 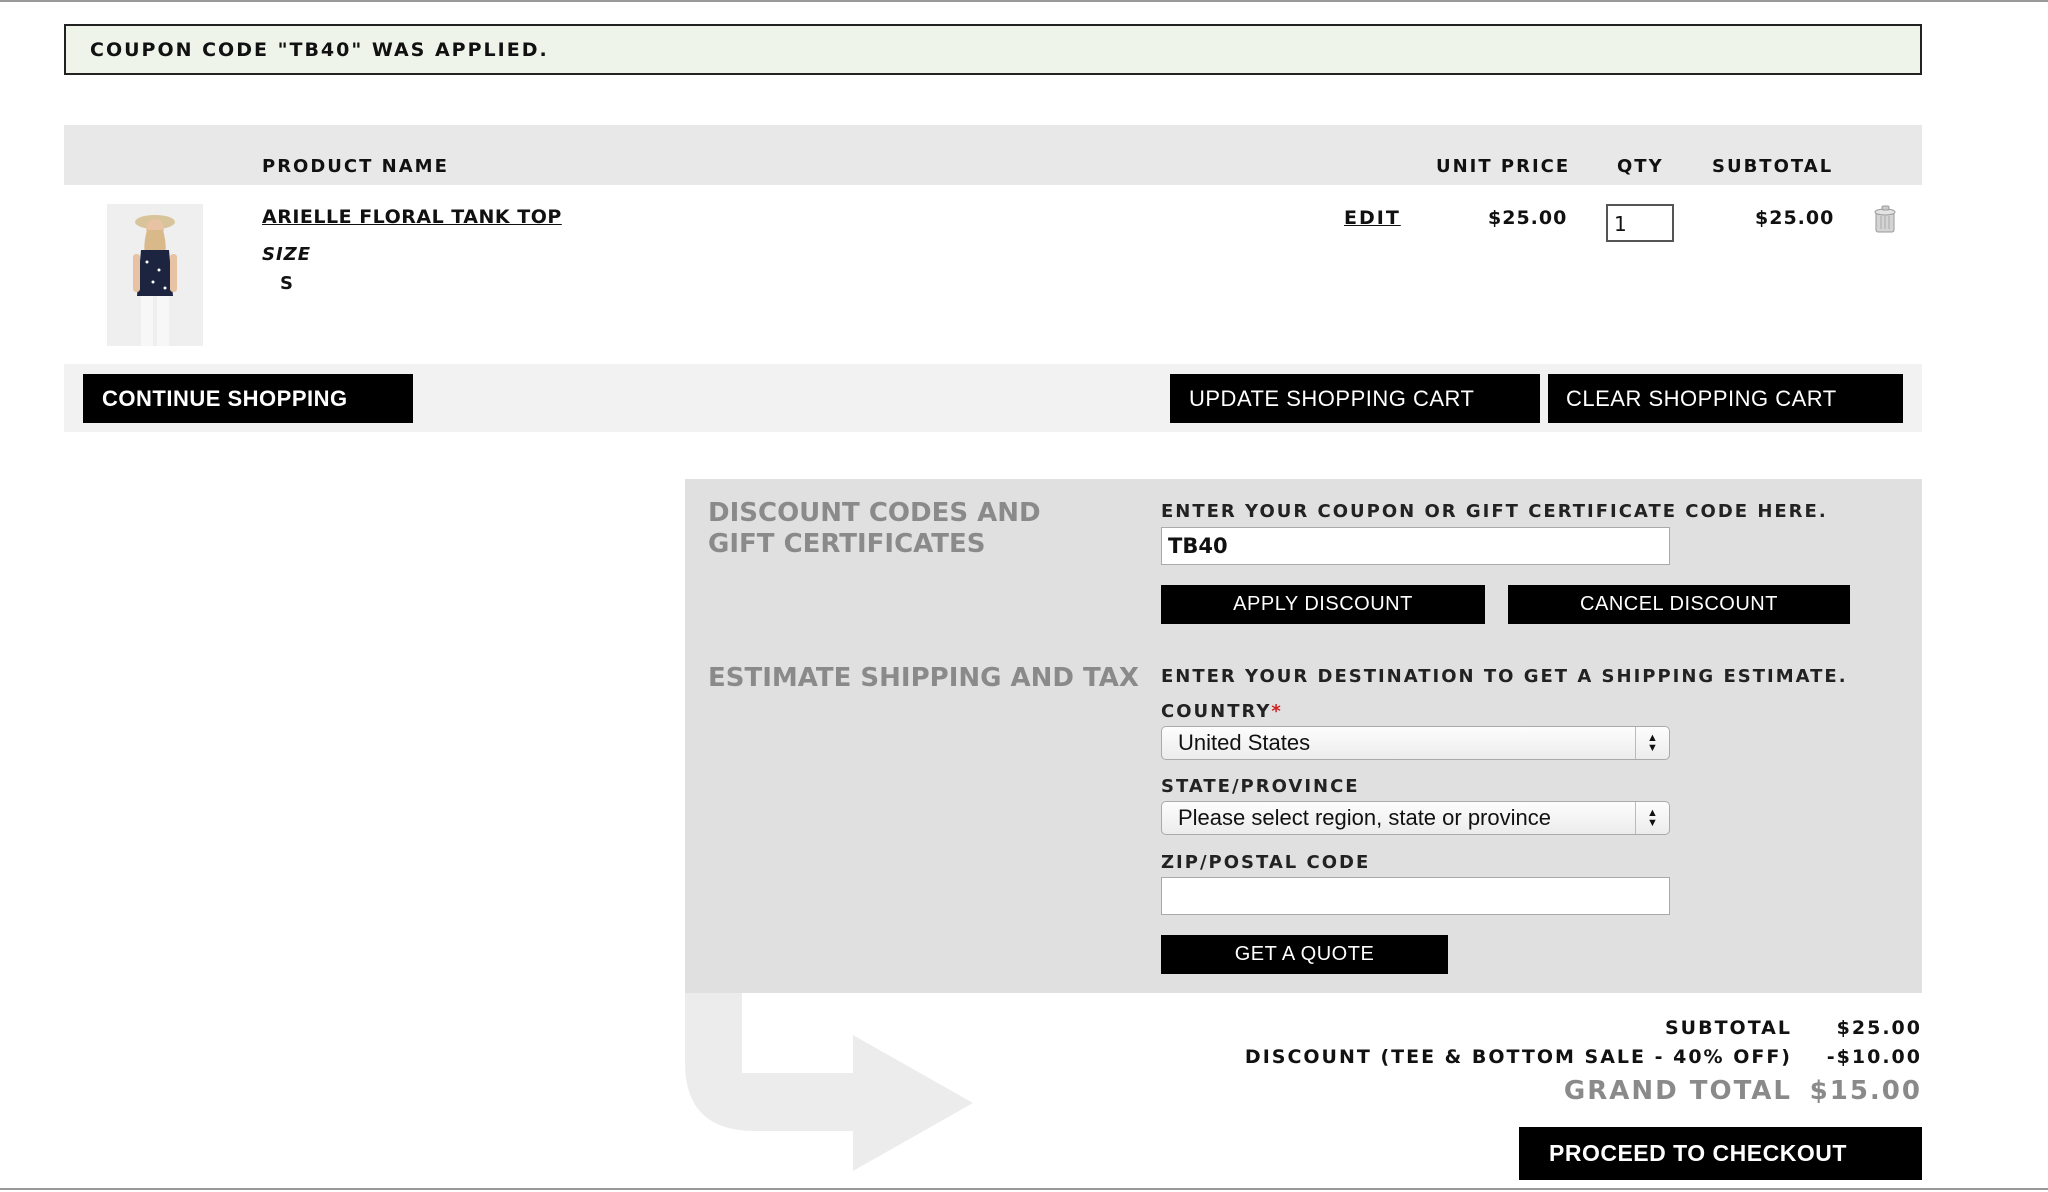 I want to click on zip-label: ZIP/POSTAL CODE, so click(x=1266, y=862).